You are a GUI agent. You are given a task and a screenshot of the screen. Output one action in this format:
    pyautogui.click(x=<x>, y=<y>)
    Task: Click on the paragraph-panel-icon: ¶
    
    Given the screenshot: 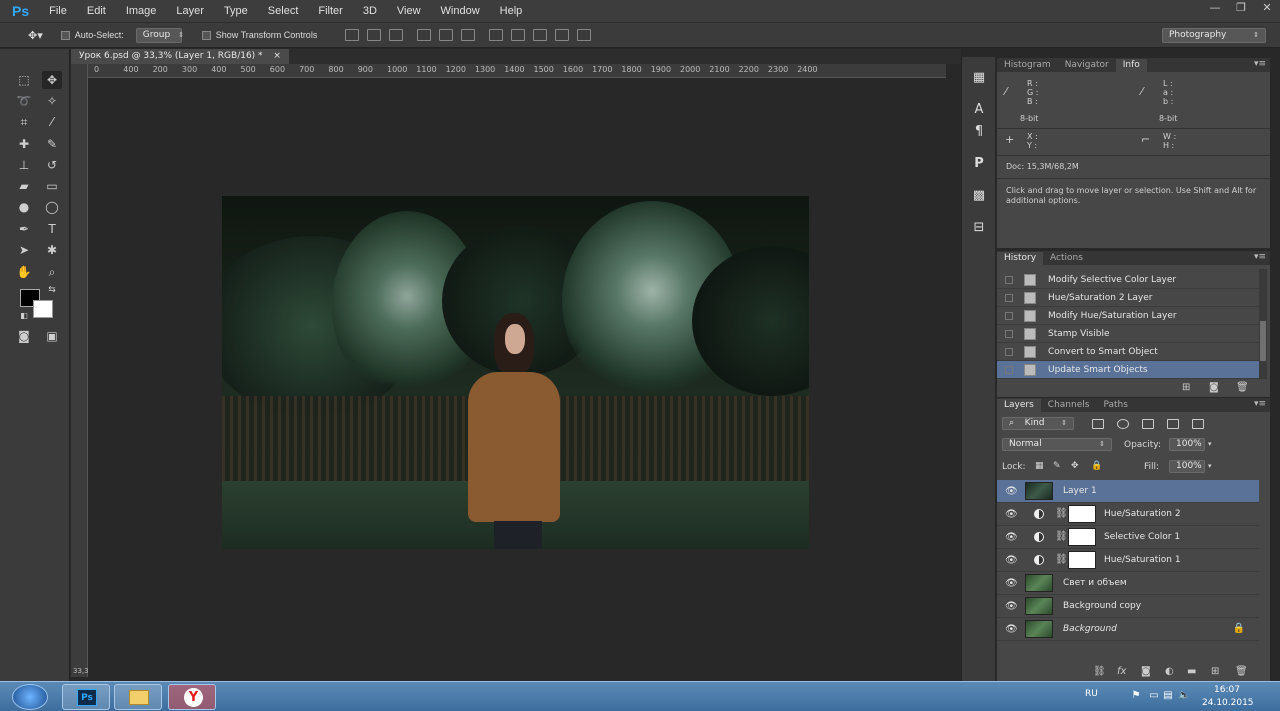 What is the action you would take?
    pyautogui.click(x=979, y=132)
    